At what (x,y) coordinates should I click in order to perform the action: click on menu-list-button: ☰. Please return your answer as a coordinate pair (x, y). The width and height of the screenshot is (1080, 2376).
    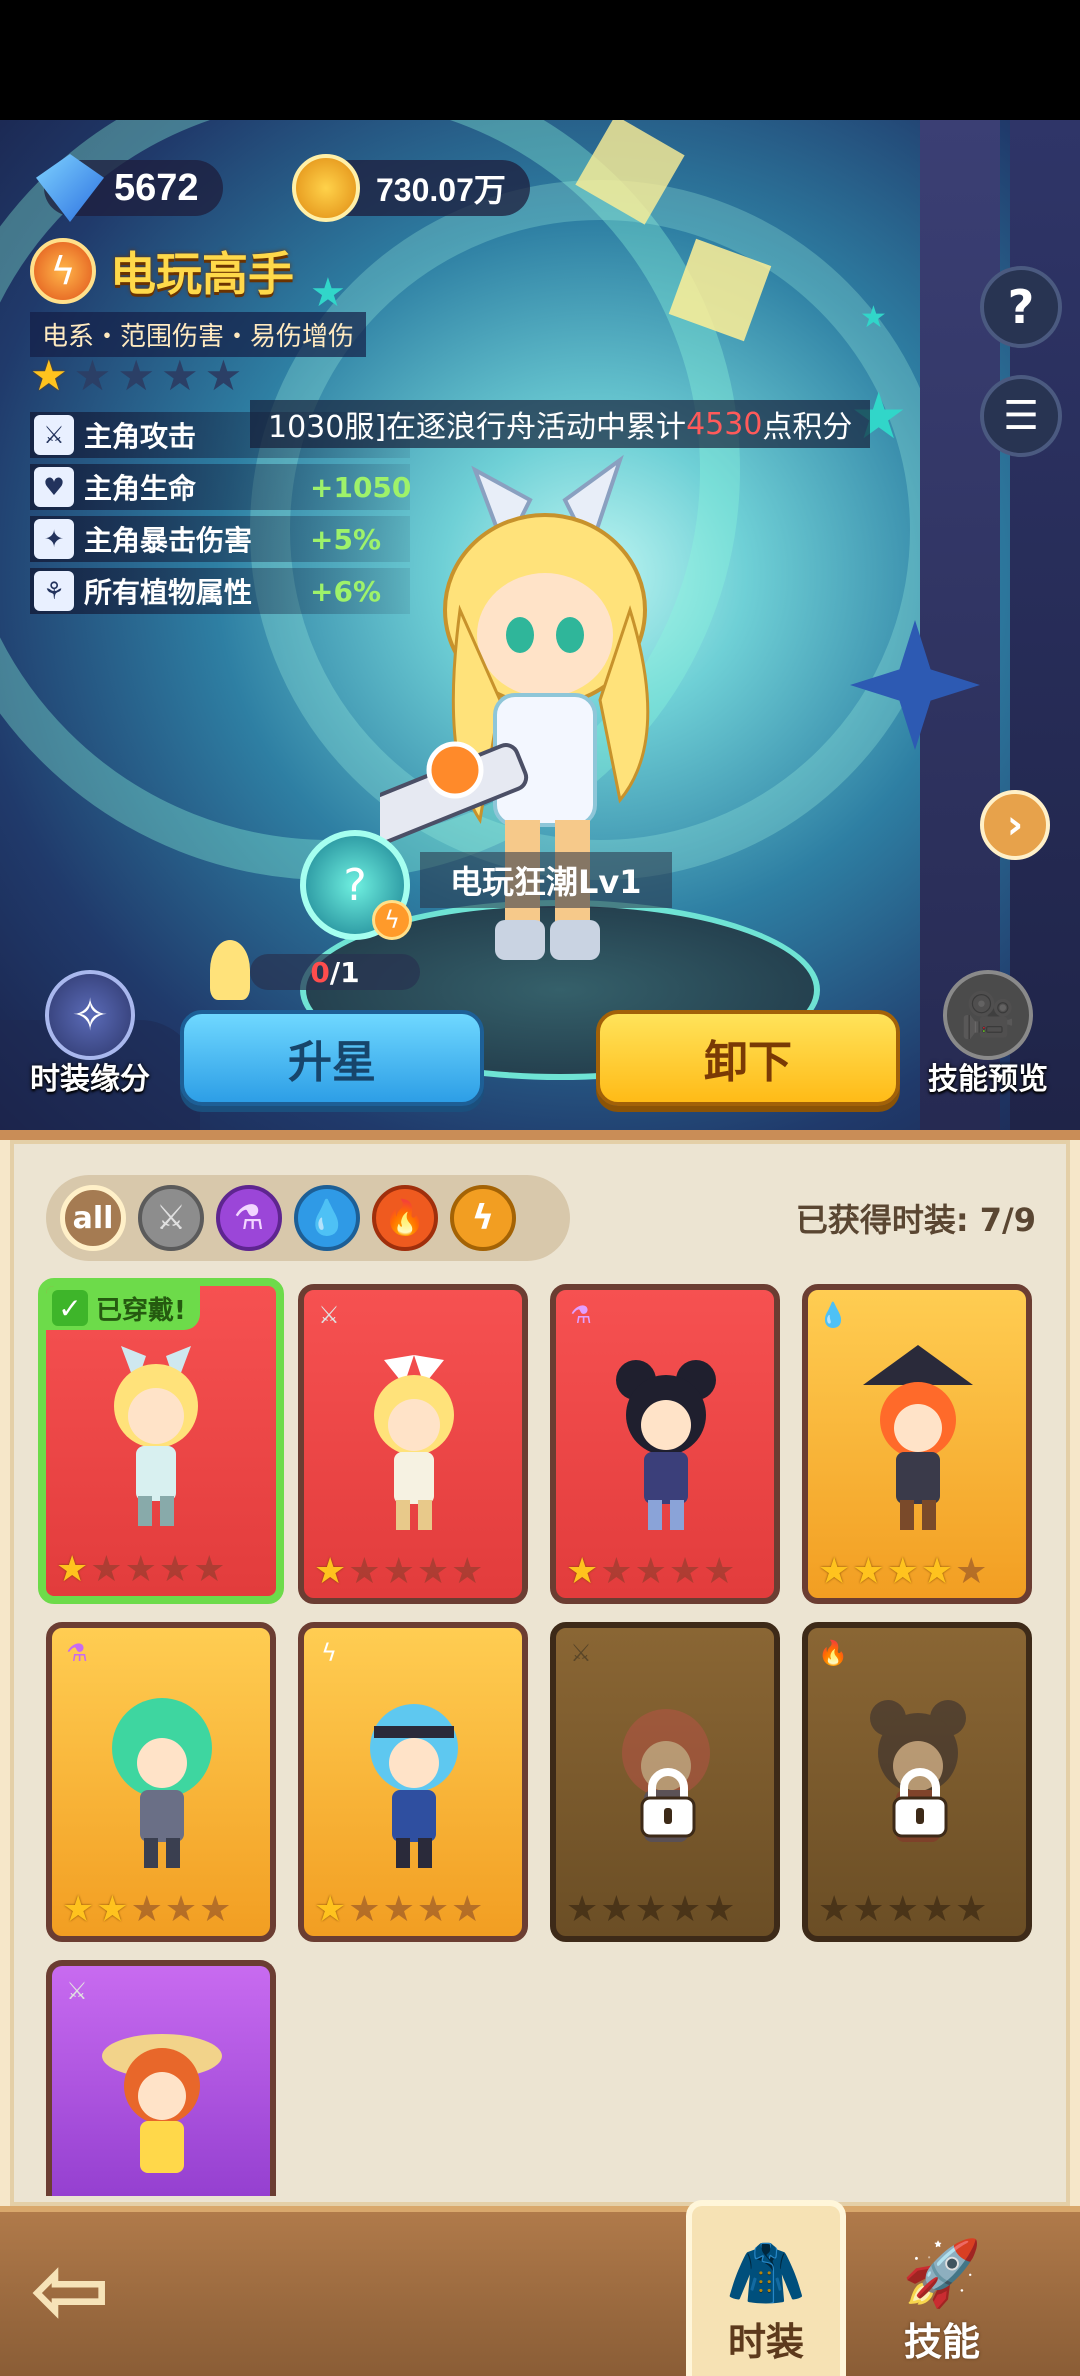
    Looking at the image, I should click on (1021, 416).